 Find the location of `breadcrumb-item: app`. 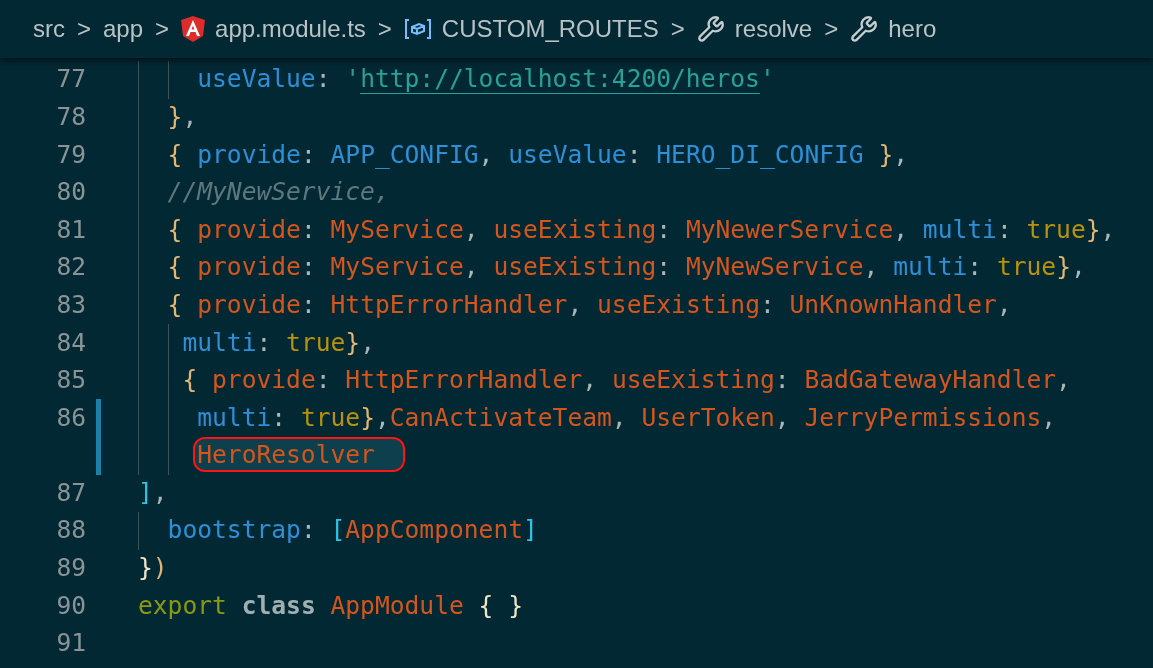

breadcrumb-item: app is located at coordinates (123, 29).